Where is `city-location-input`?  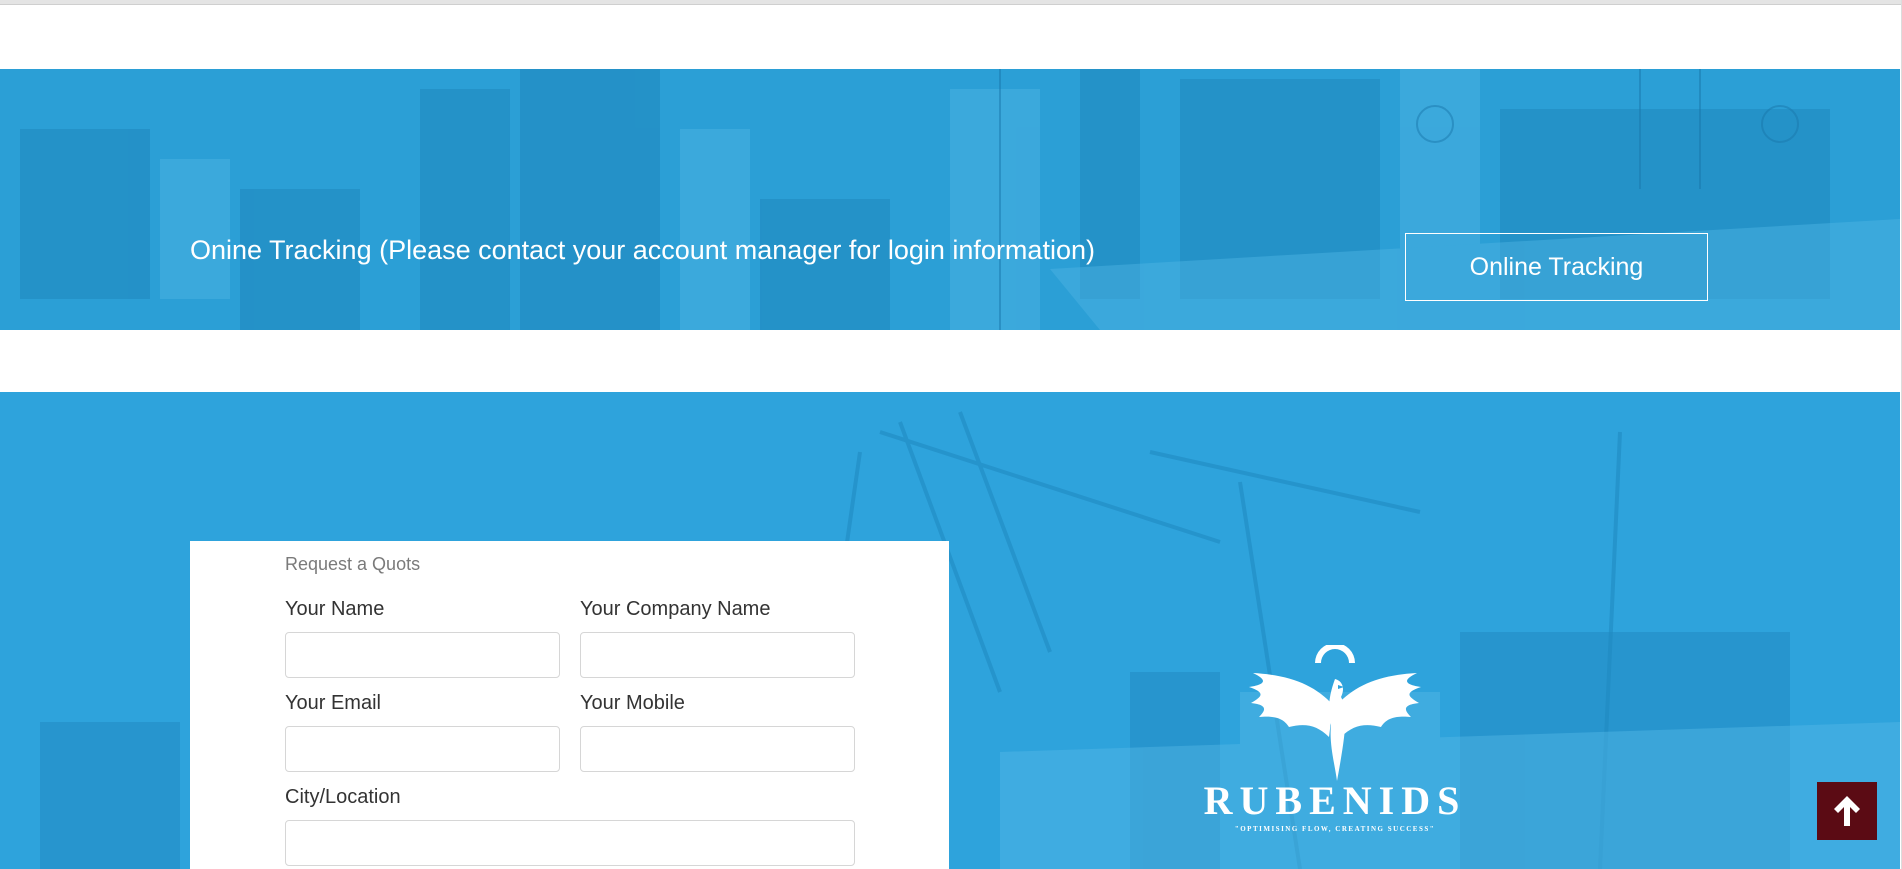
city-location-input is located at coordinates (570, 843).